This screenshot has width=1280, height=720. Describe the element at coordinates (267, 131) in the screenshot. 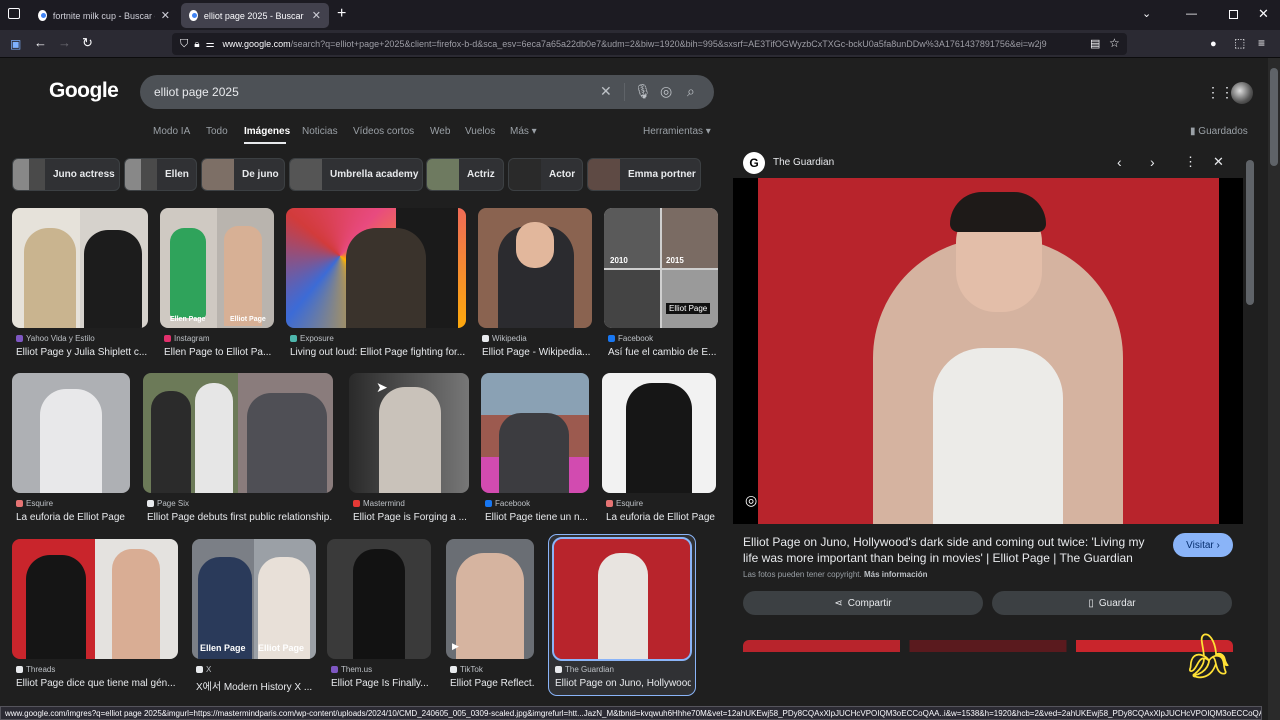

I see `tab-imagenes: Imágenes` at that location.